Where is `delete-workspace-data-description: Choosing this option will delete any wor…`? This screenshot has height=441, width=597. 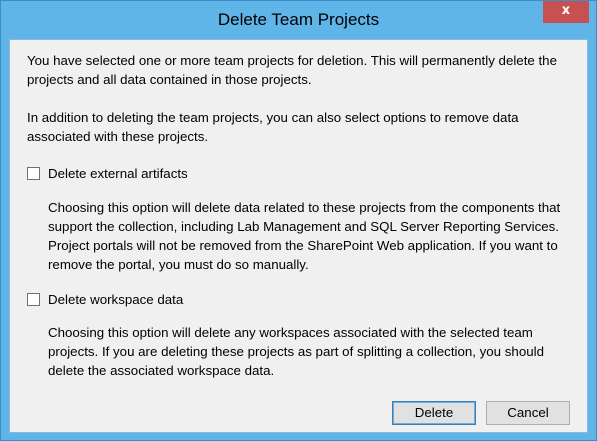 delete-workspace-data-description: Choosing this option will delete any wor… is located at coordinates (296, 351).